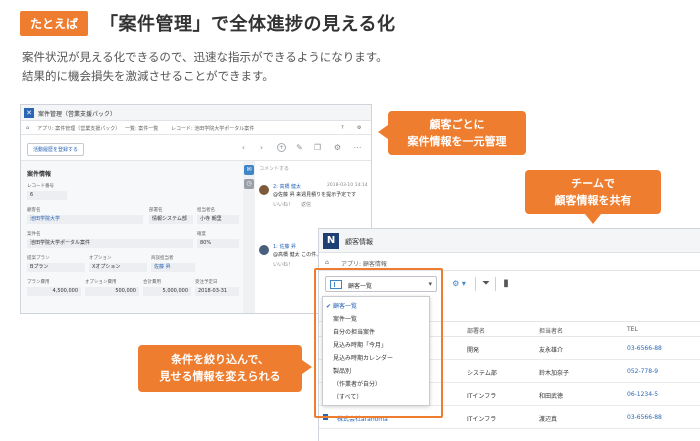 The image size is (700, 441). I want to click on dept-value: 情報システム部, so click(171, 219).